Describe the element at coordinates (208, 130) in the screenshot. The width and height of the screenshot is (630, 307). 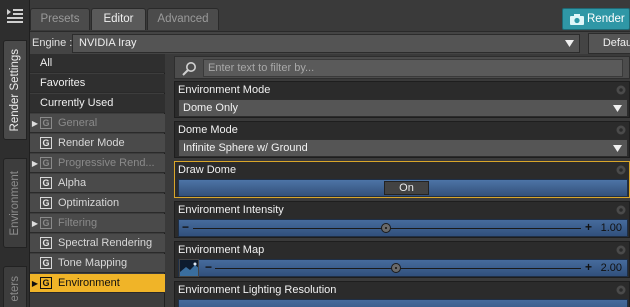
I see `property-title: Dome Mode` at that location.